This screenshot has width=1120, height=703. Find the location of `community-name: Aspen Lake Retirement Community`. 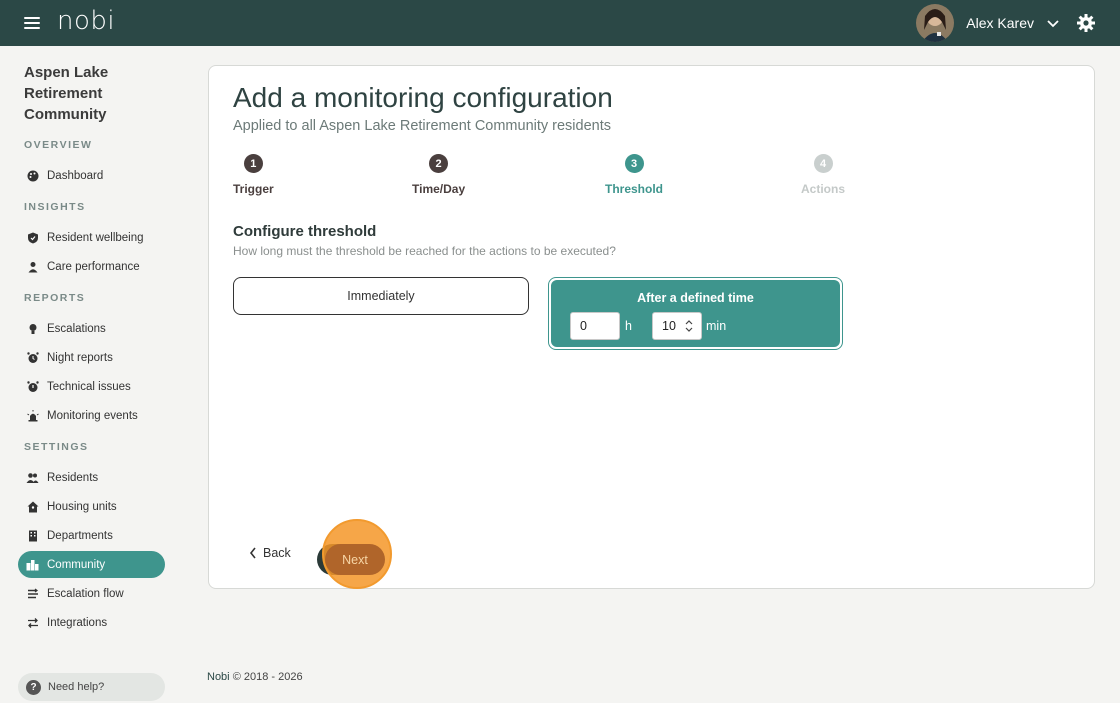

community-name: Aspen Lake Retirement Community is located at coordinates (66, 93).